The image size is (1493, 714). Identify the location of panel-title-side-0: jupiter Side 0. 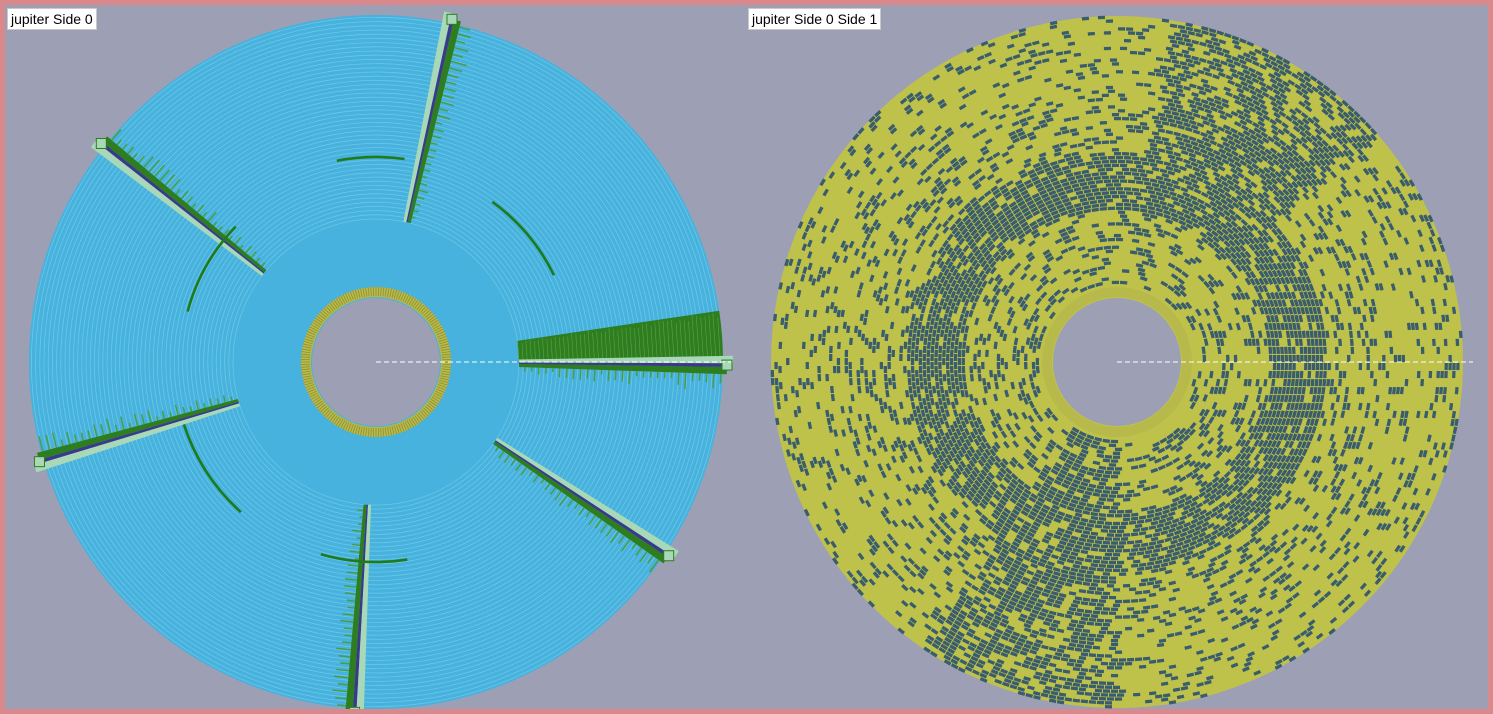
(52, 19).